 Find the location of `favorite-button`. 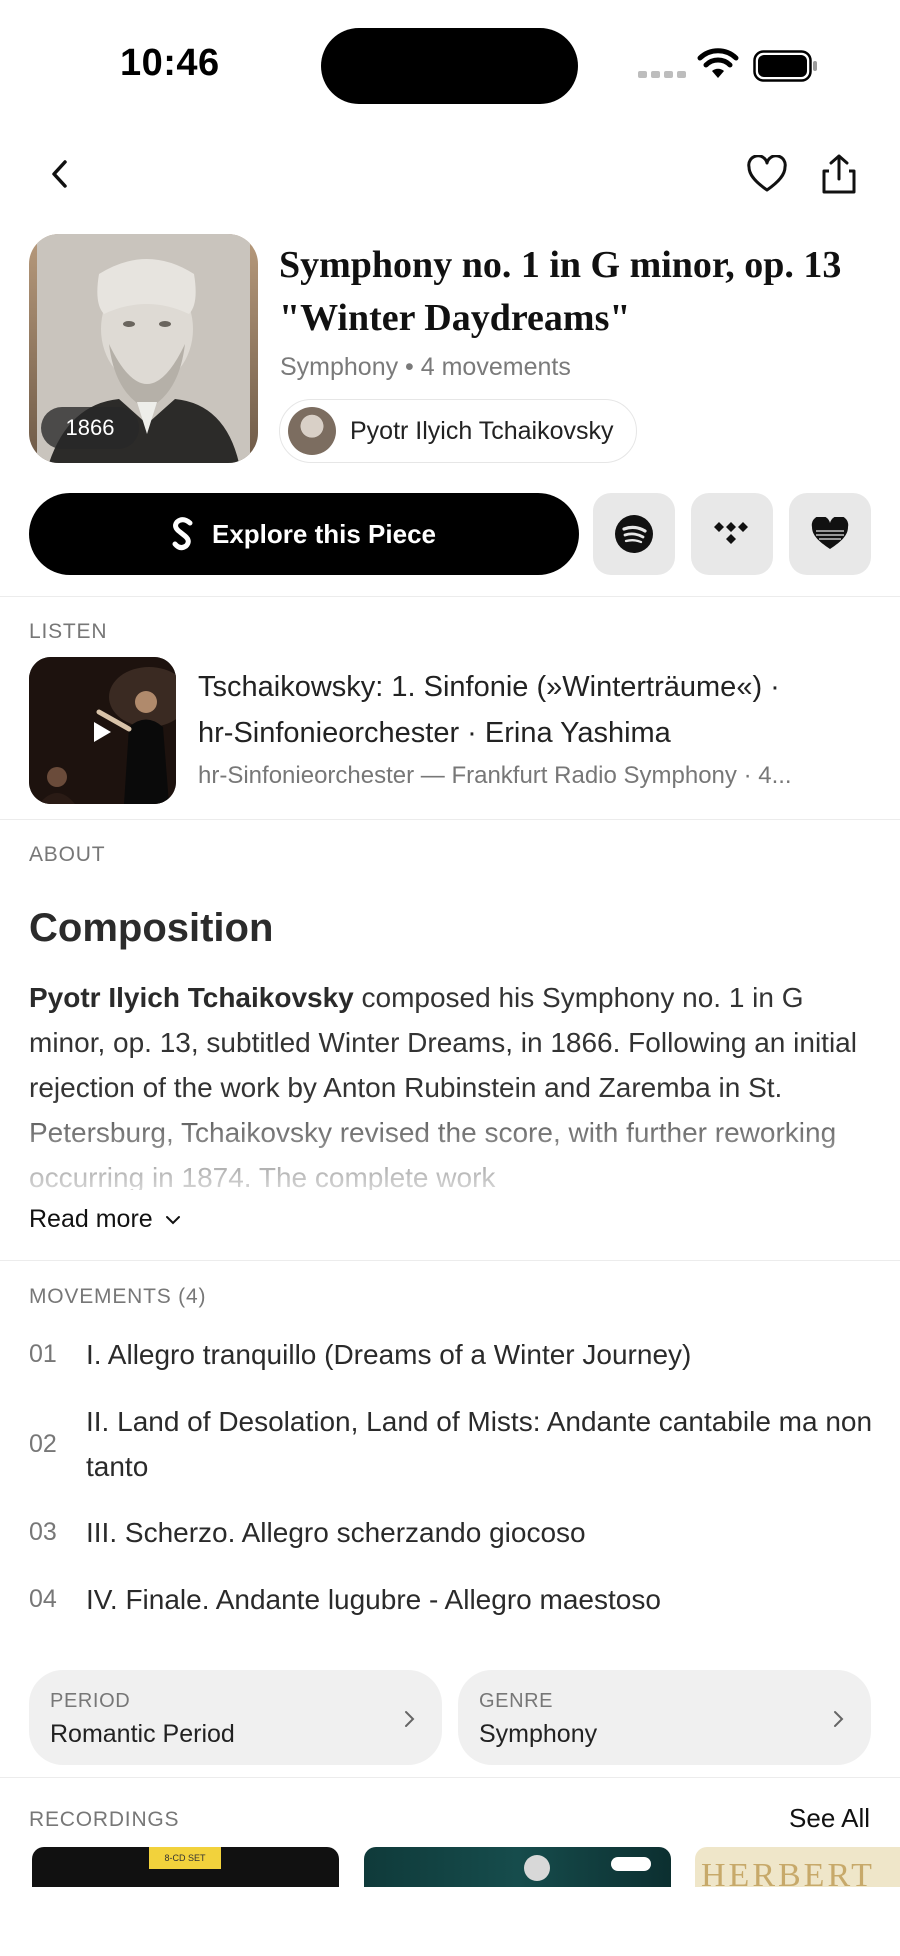

favorite-button is located at coordinates (767, 174).